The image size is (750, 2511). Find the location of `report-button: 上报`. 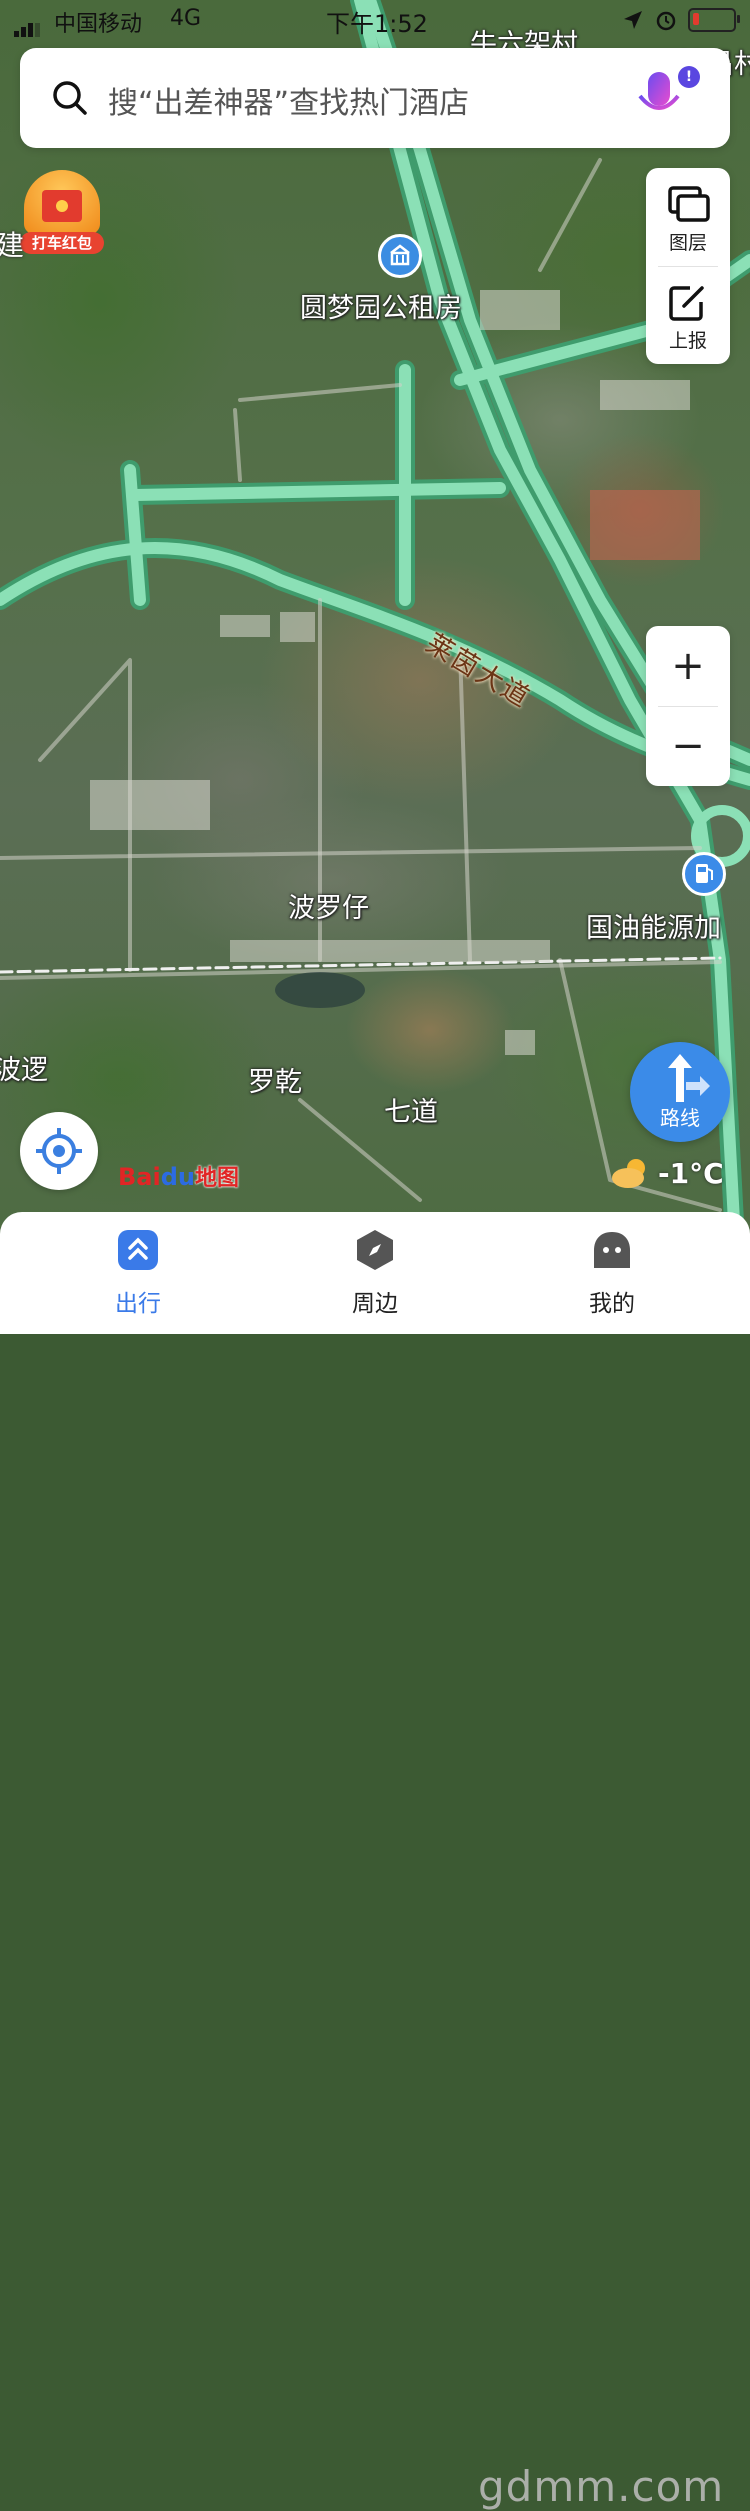

report-button: 上报 is located at coordinates (688, 315).